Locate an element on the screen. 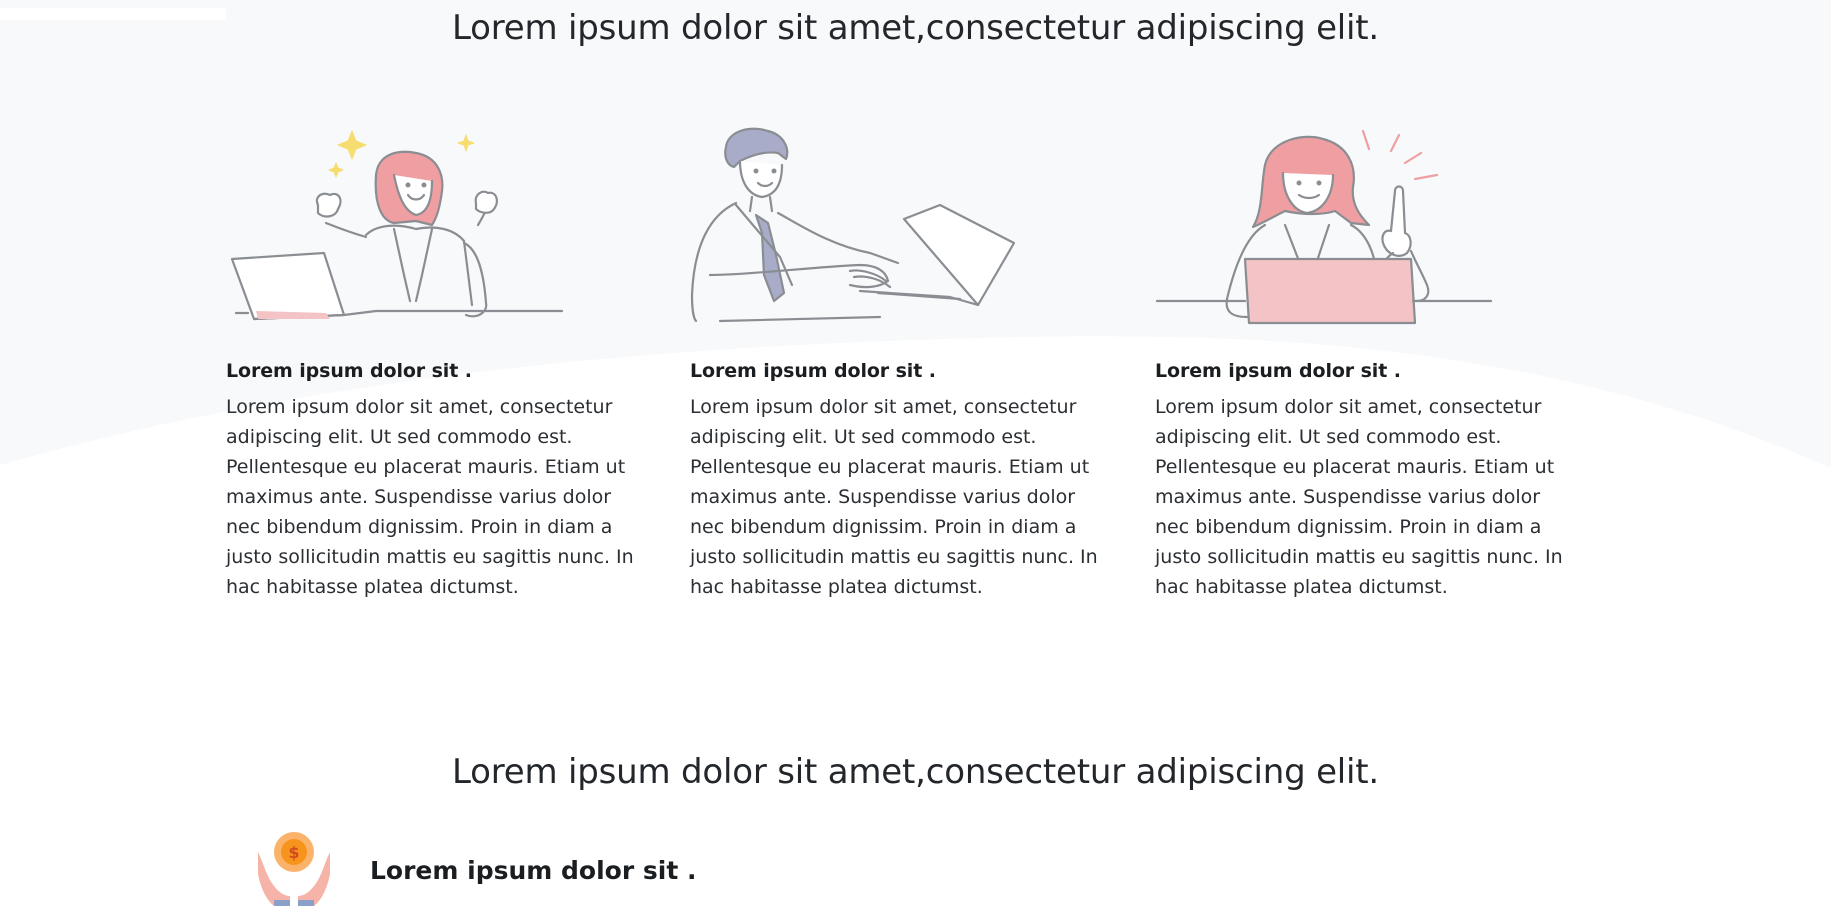  feature-item: $ Lorem ipsum dolor sit . is located at coordinates (474, 868).